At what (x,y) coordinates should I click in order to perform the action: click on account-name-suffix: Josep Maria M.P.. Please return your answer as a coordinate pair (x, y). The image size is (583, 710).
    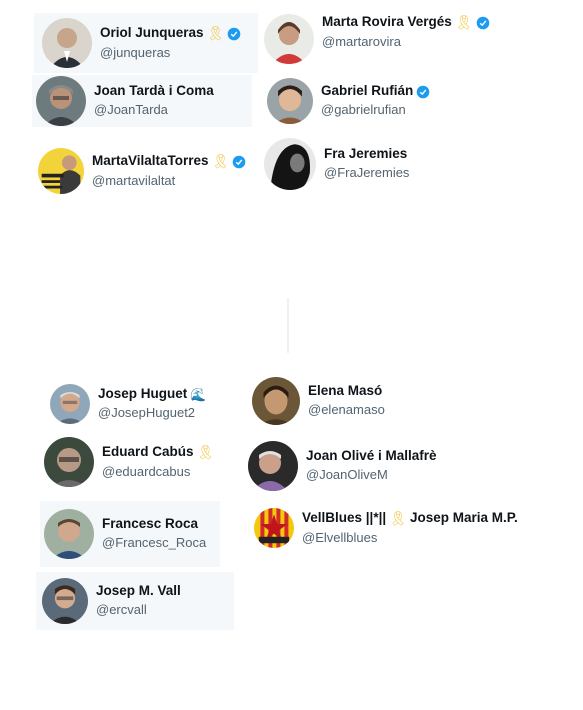
    Looking at the image, I should click on (463, 518).